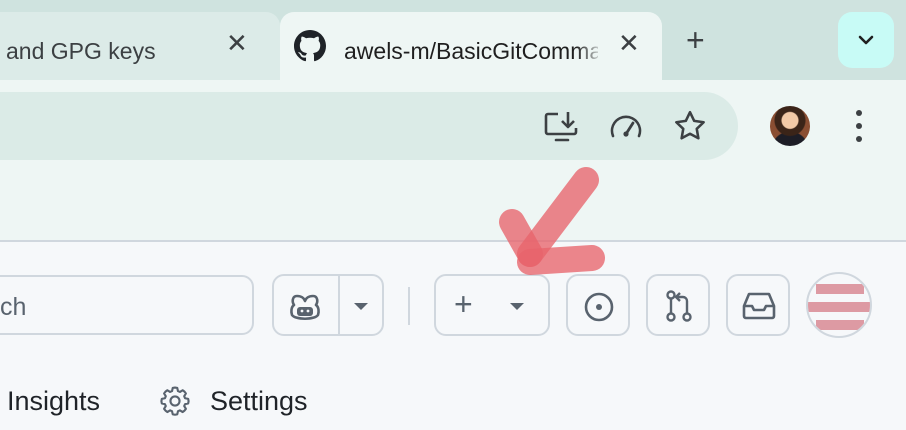 Image resolution: width=906 pixels, height=430 pixels. Describe the element at coordinates (81, 51) in the screenshot. I see `tab-title: and GPG keys` at that location.